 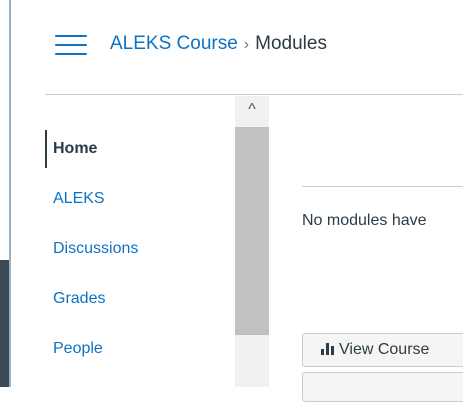 I want to click on bar-chart-icon, so click(x=328, y=349).